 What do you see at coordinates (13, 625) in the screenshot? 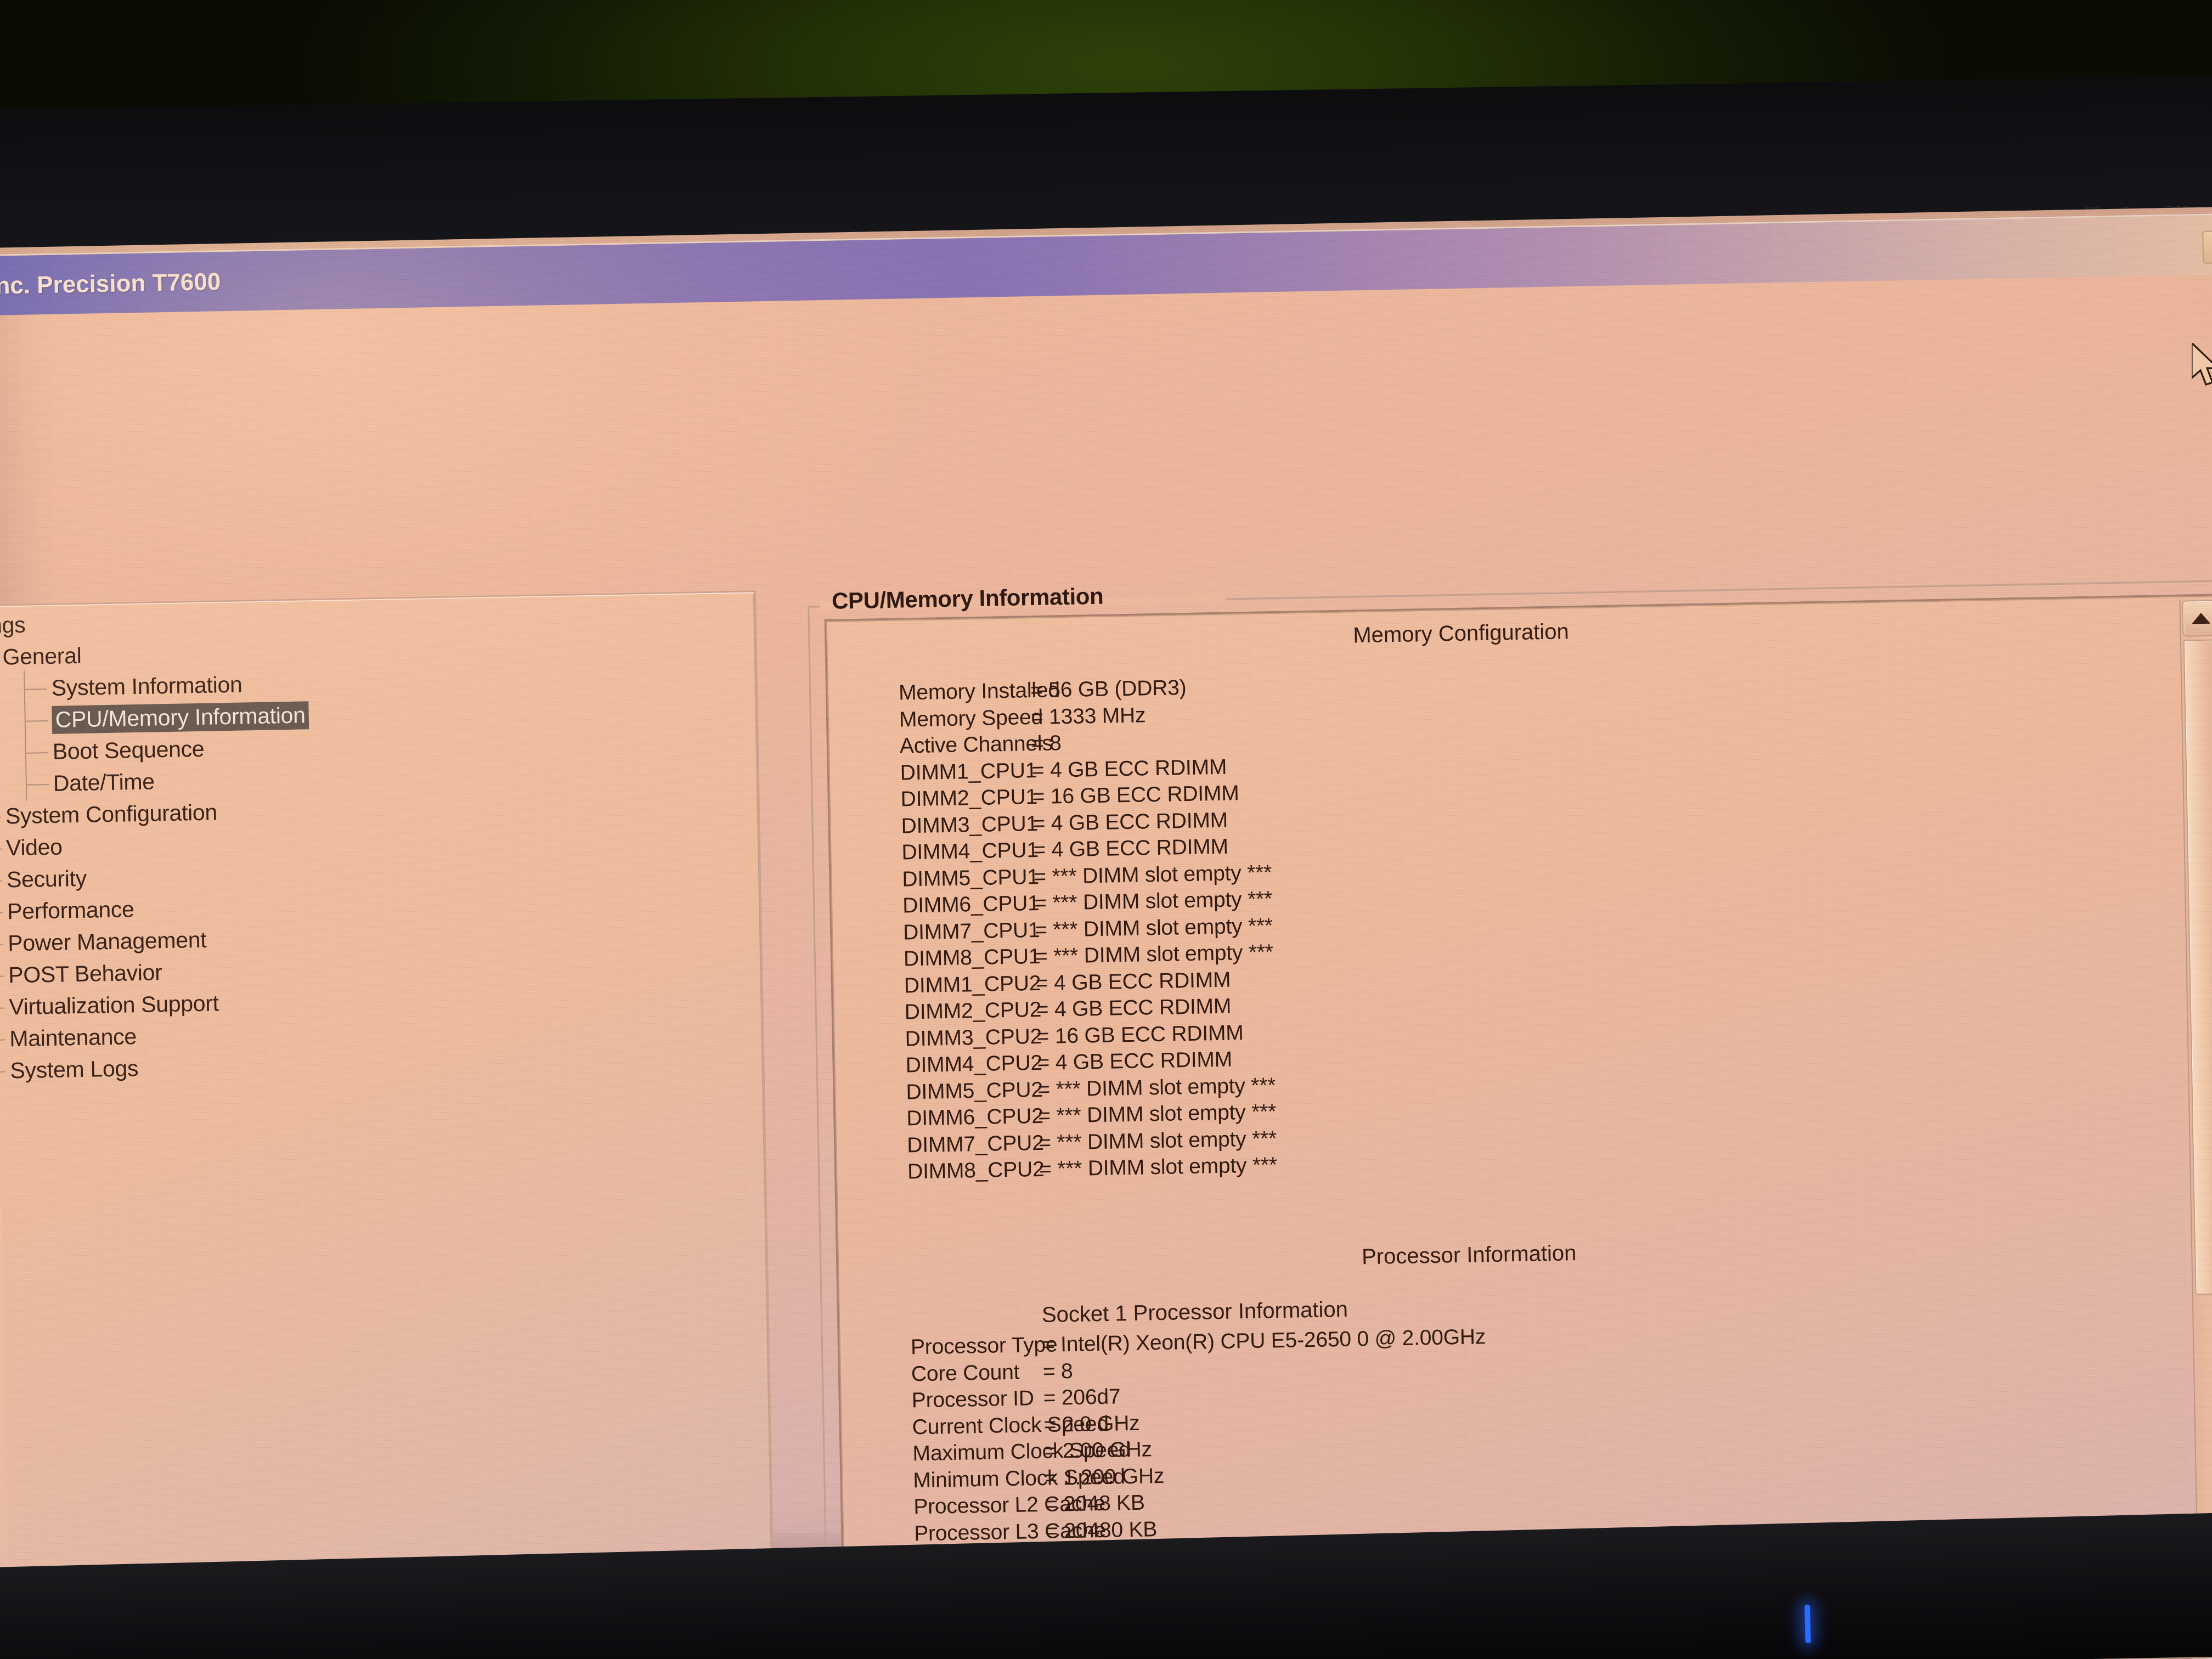
I see `tree-root-label: ettings` at bounding box center [13, 625].